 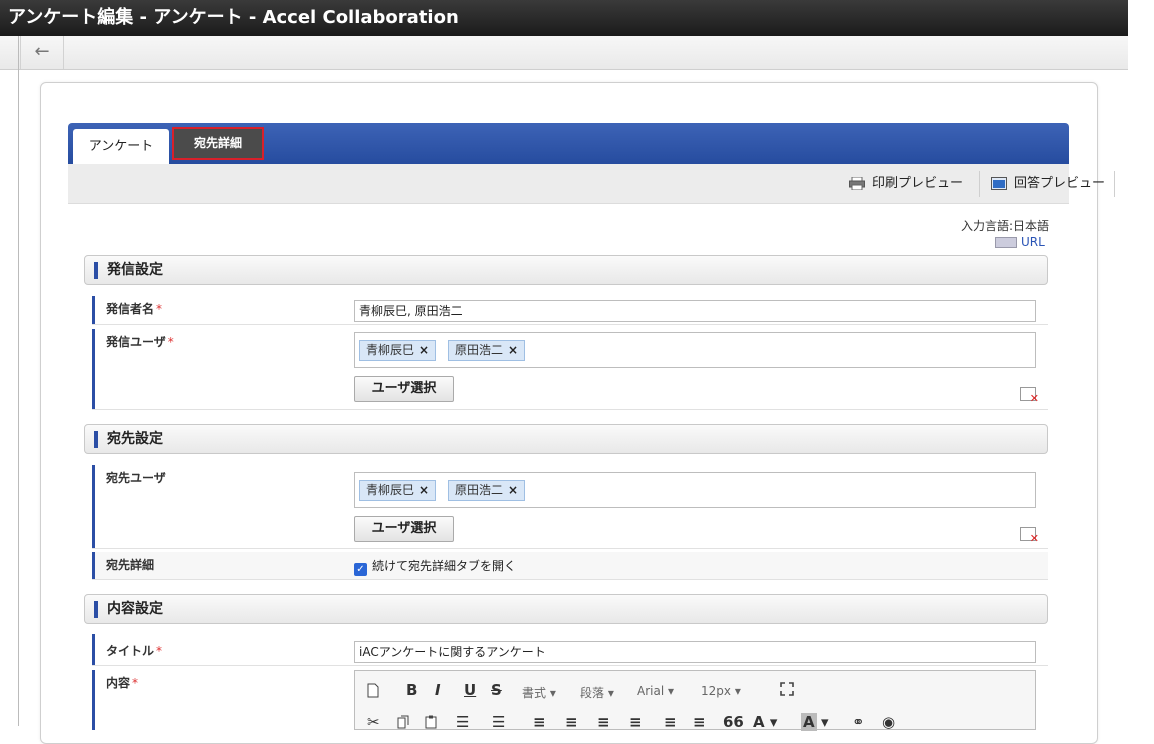 I want to click on sender-name-input: 青柳辰巳, 原田浩二, so click(x=695, y=311).